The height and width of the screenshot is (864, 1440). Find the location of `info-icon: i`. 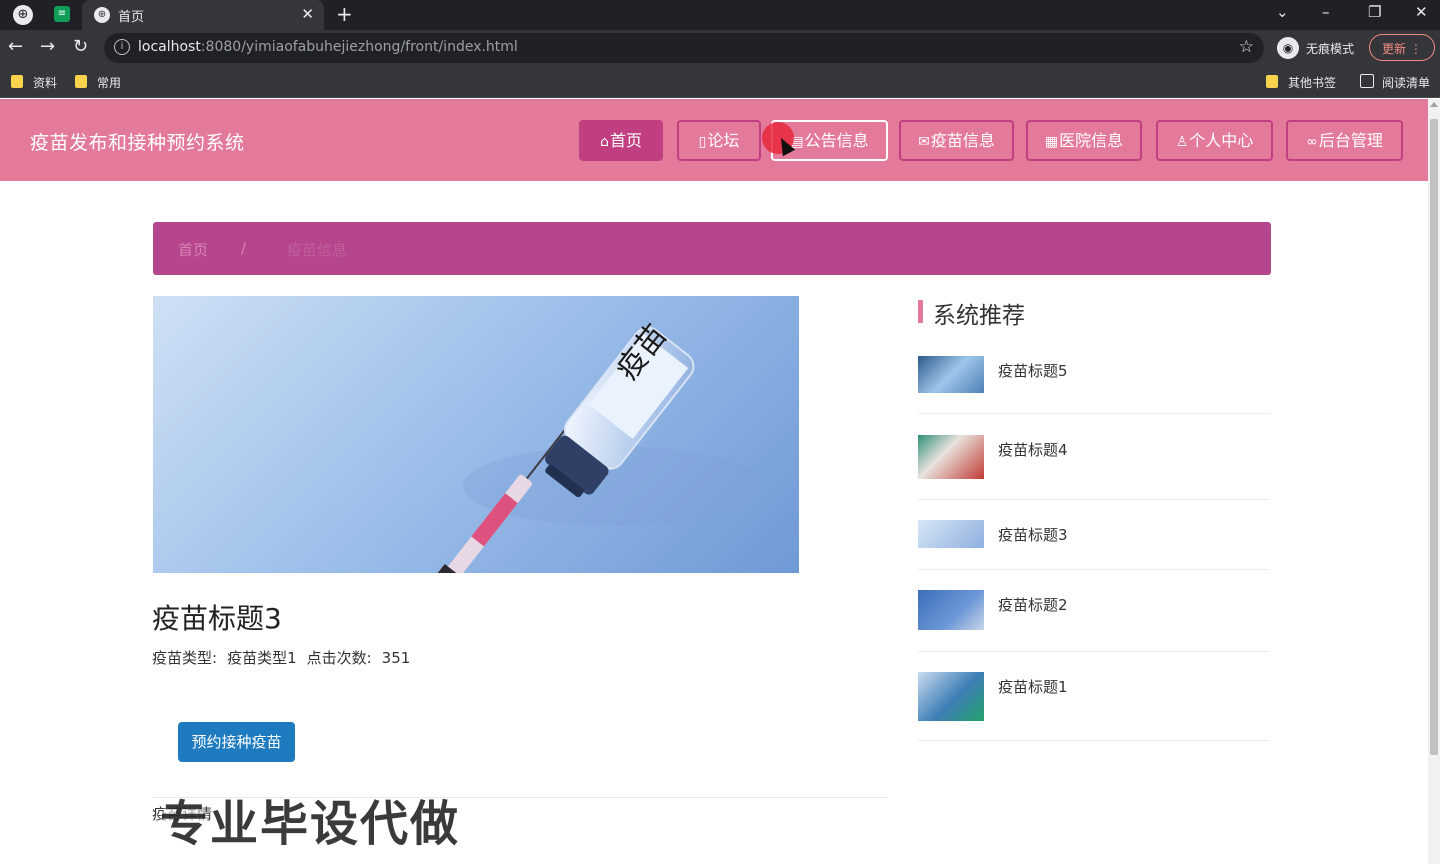

info-icon: i is located at coordinates (122, 47).